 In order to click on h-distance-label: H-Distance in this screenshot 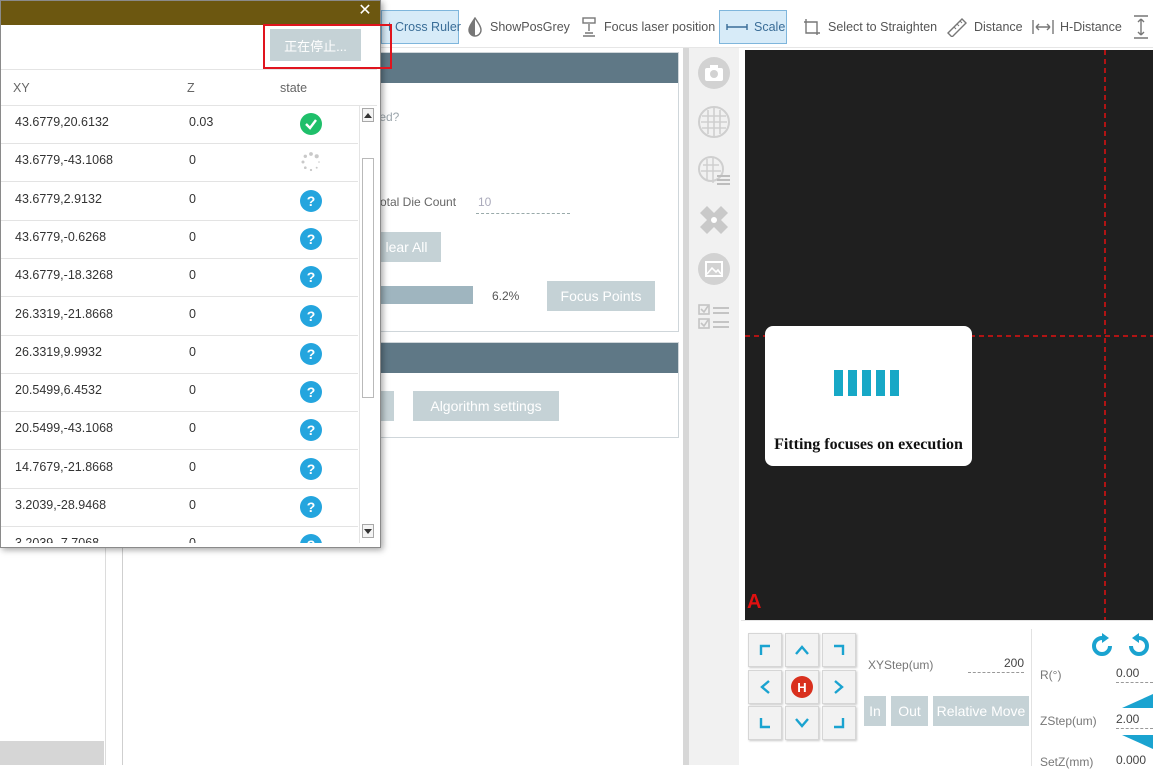, I will do `click(1091, 27)`.